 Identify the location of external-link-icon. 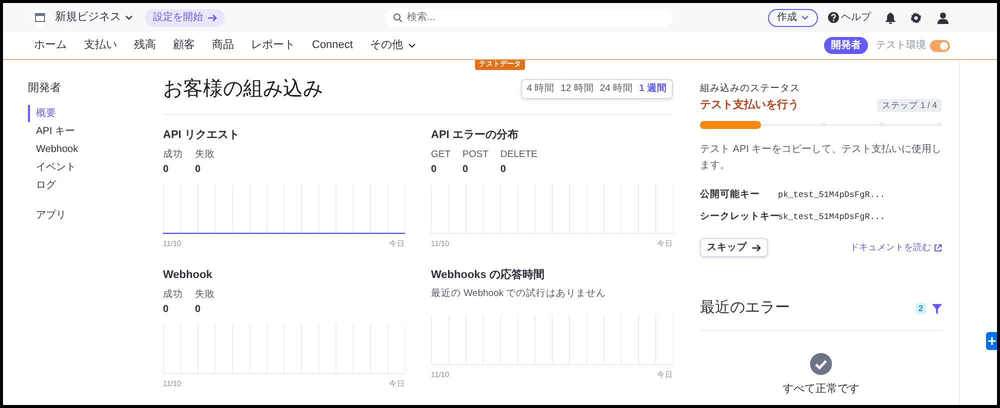
(938, 248).